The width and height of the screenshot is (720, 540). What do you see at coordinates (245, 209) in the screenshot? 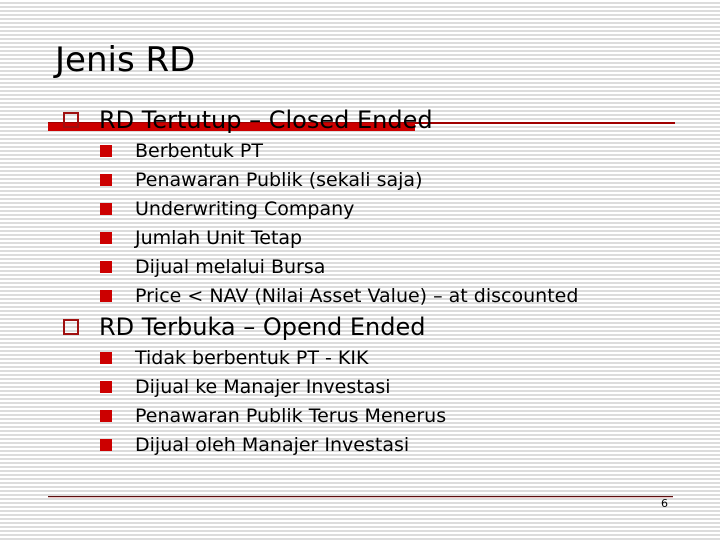
I see `list-item-text: Underwriting Company` at bounding box center [245, 209].